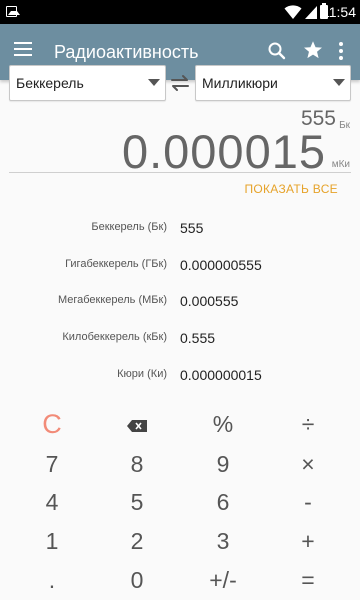  Describe the element at coordinates (114, 337) in the screenshot. I see `unit-name: Килобеккерель (кБк)` at that location.